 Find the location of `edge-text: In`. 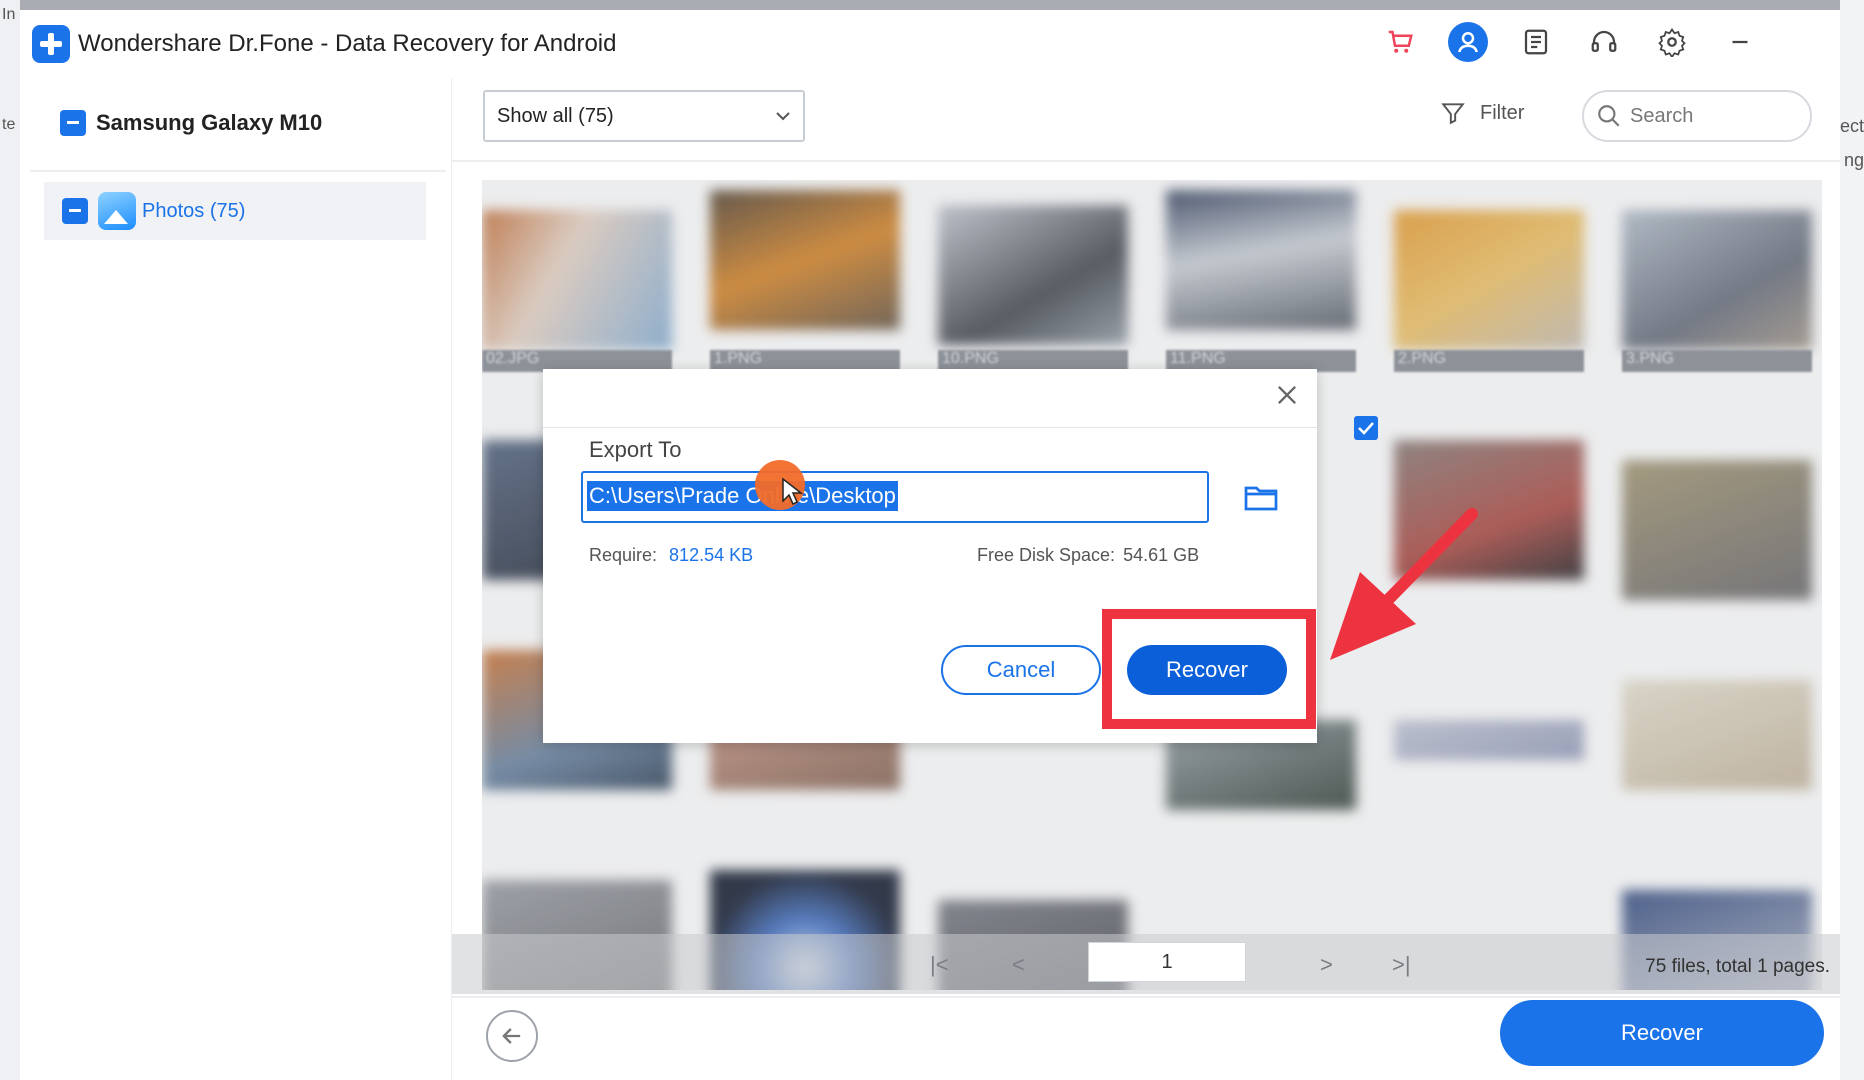

edge-text: In is located at coordinates (9, 14).